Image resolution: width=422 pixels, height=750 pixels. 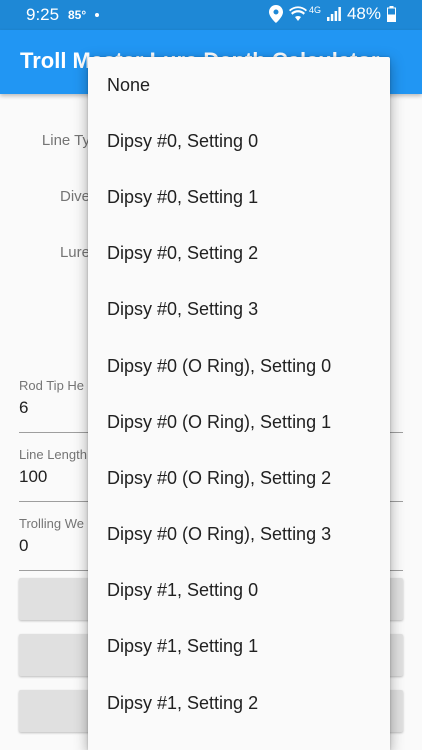 I want to click on dropdown-item-dipsy0-oring-setting0: Dipsy #0 (O Ring), Setting 0, so click(x=239, y=366).